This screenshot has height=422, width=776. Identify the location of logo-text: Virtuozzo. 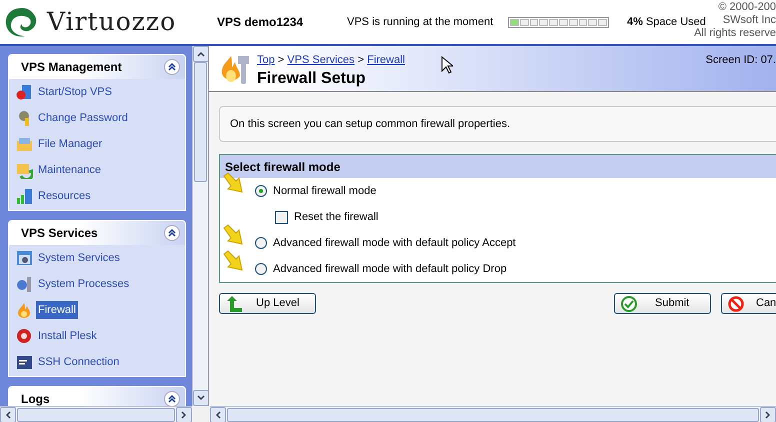
(111, 22).